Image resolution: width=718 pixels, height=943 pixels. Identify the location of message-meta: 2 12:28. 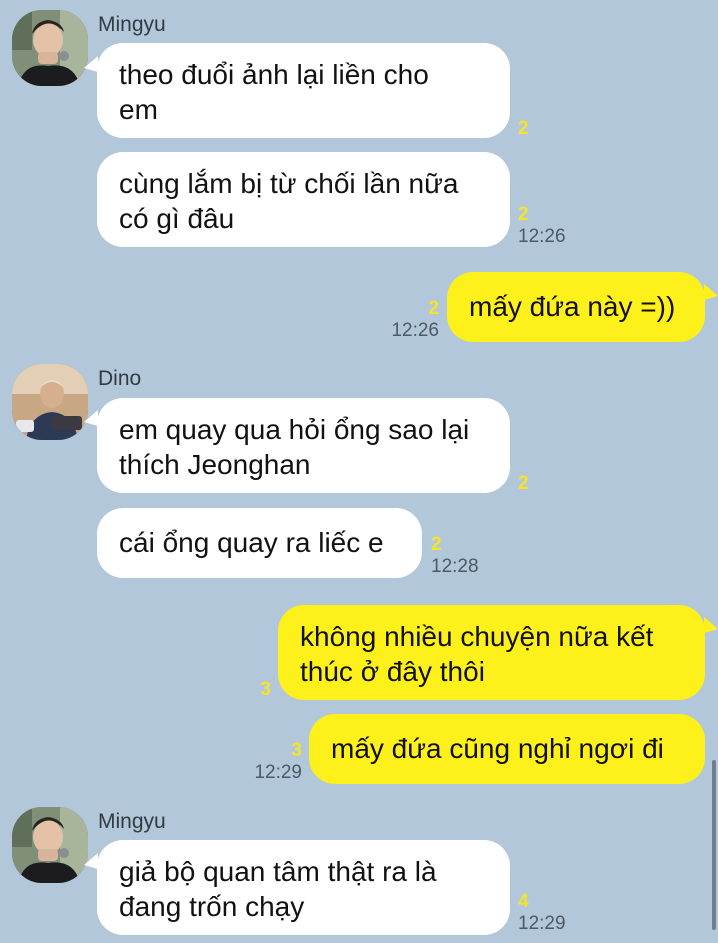
(455, 556).